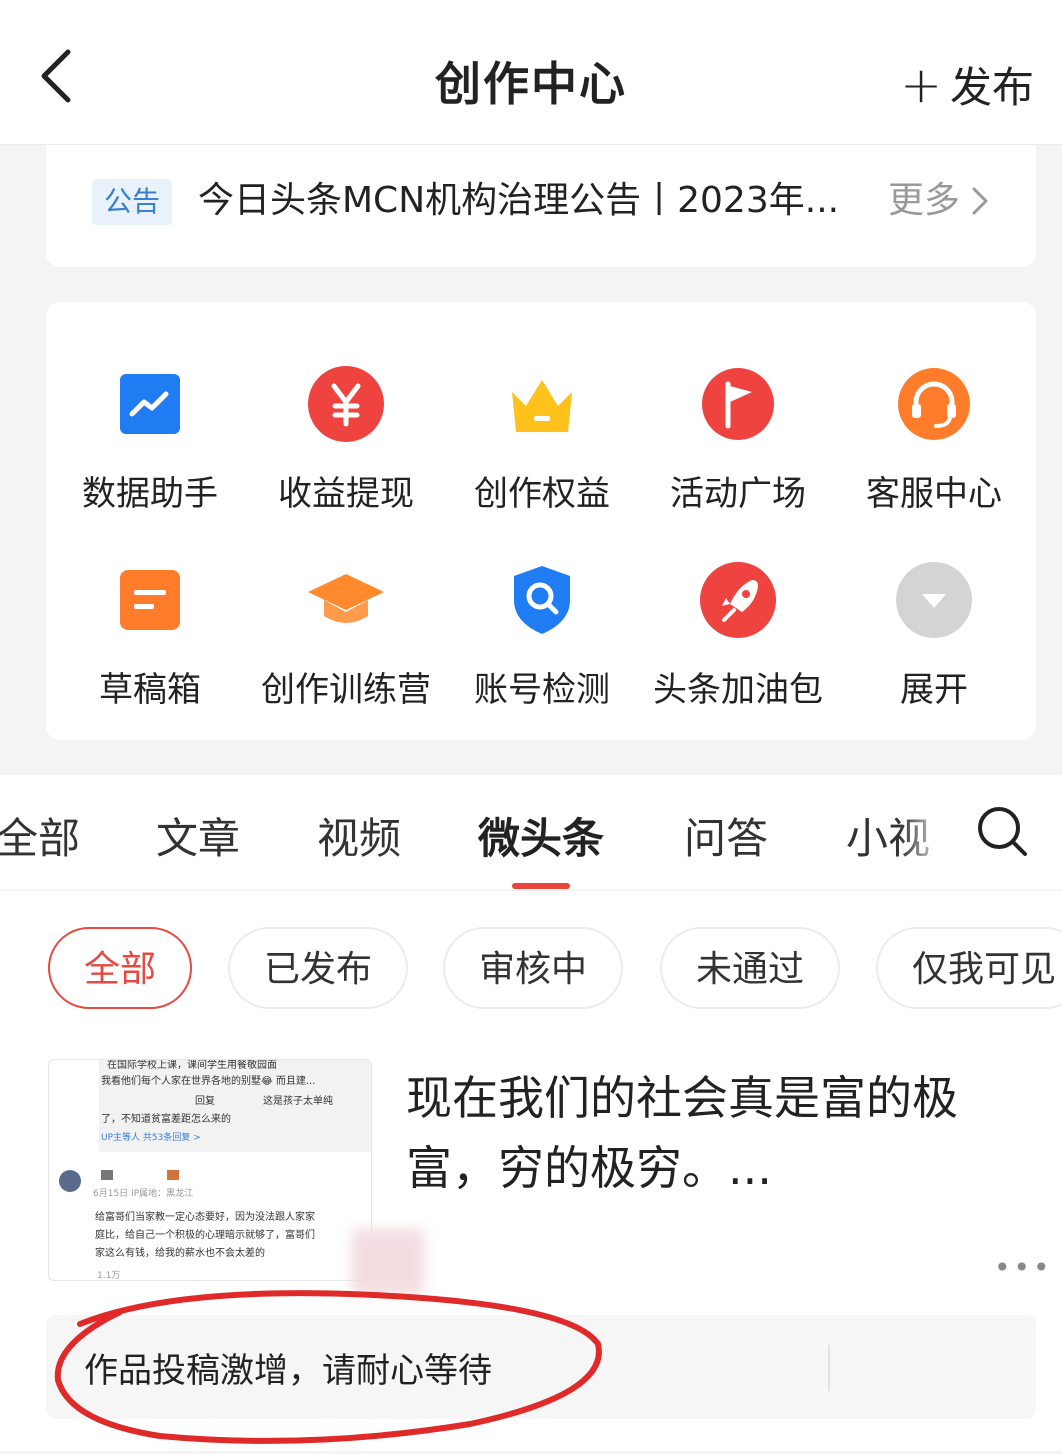  Describe the element at coordinates (150, 690) in the screenshot. I see `tool-label: 草稿箱` at that location.